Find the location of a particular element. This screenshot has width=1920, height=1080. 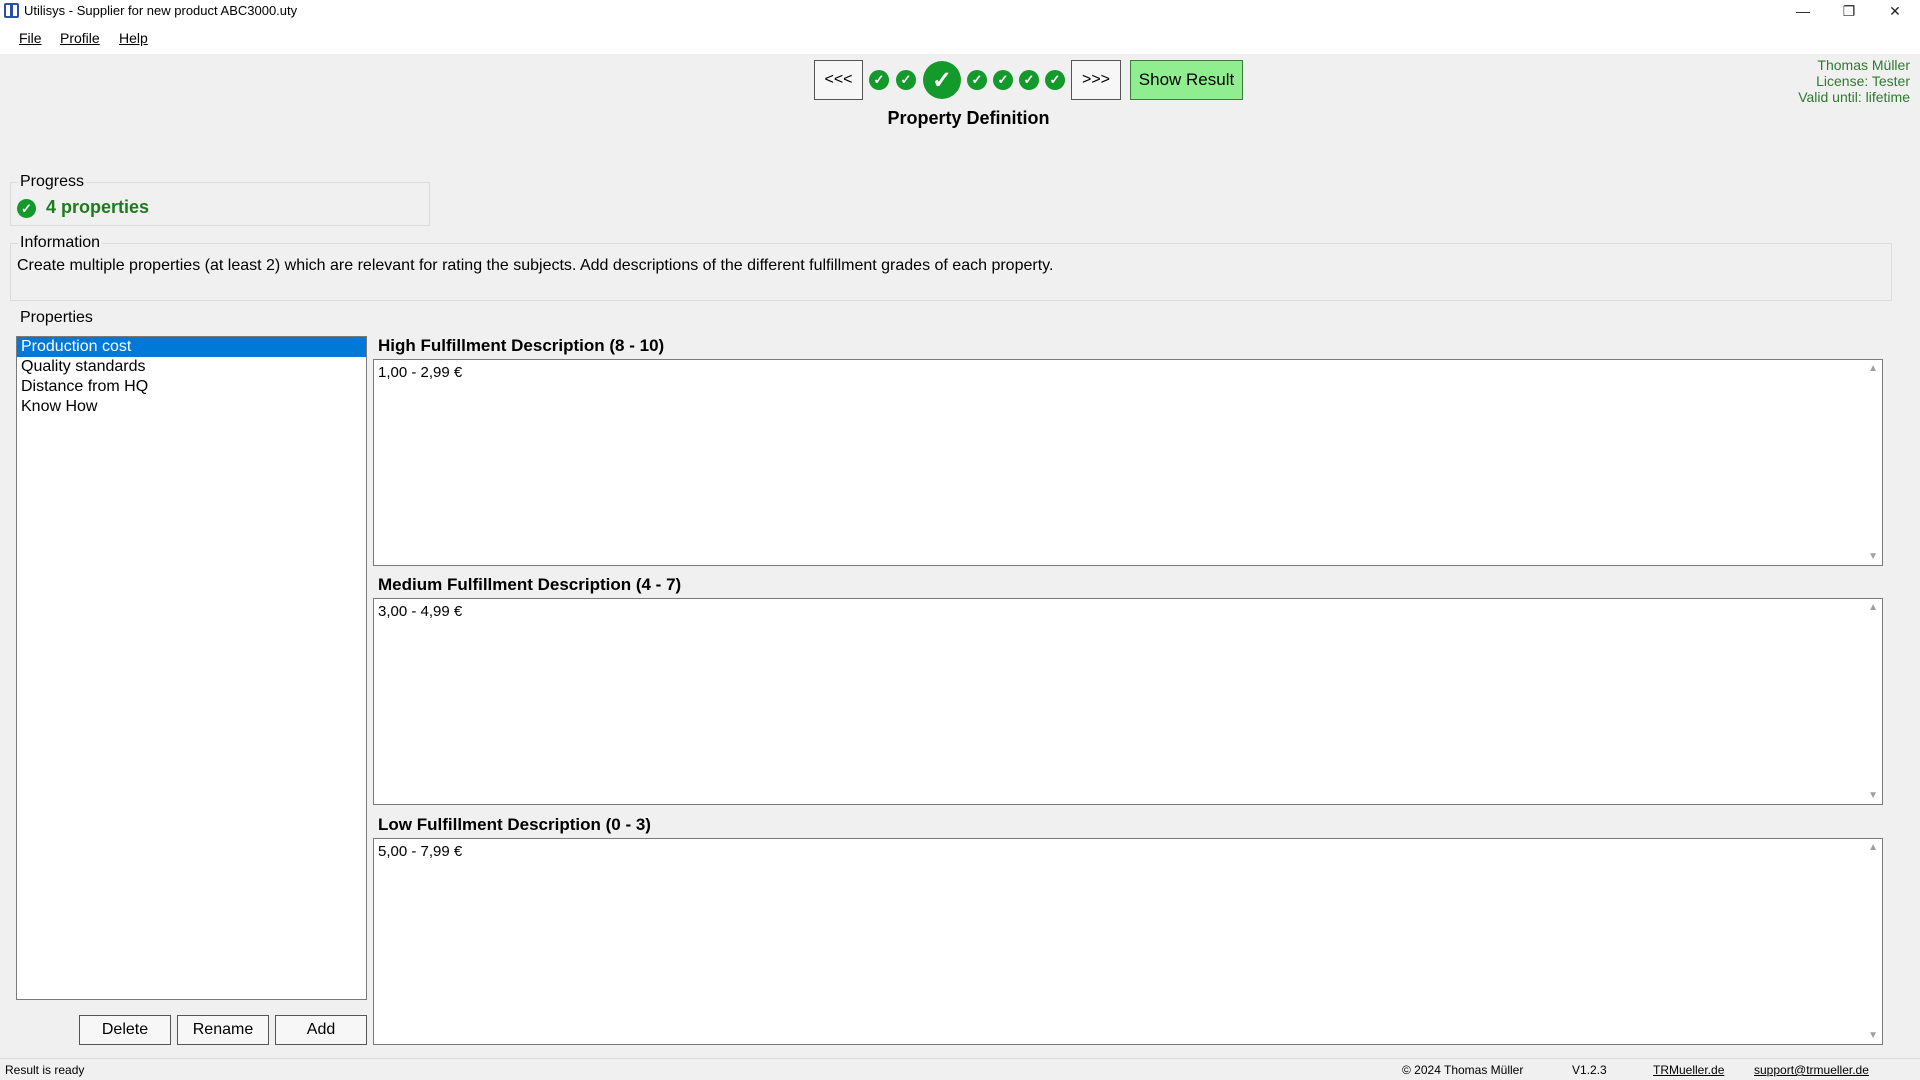

menu-file: File is located at coordinates (30, 38).